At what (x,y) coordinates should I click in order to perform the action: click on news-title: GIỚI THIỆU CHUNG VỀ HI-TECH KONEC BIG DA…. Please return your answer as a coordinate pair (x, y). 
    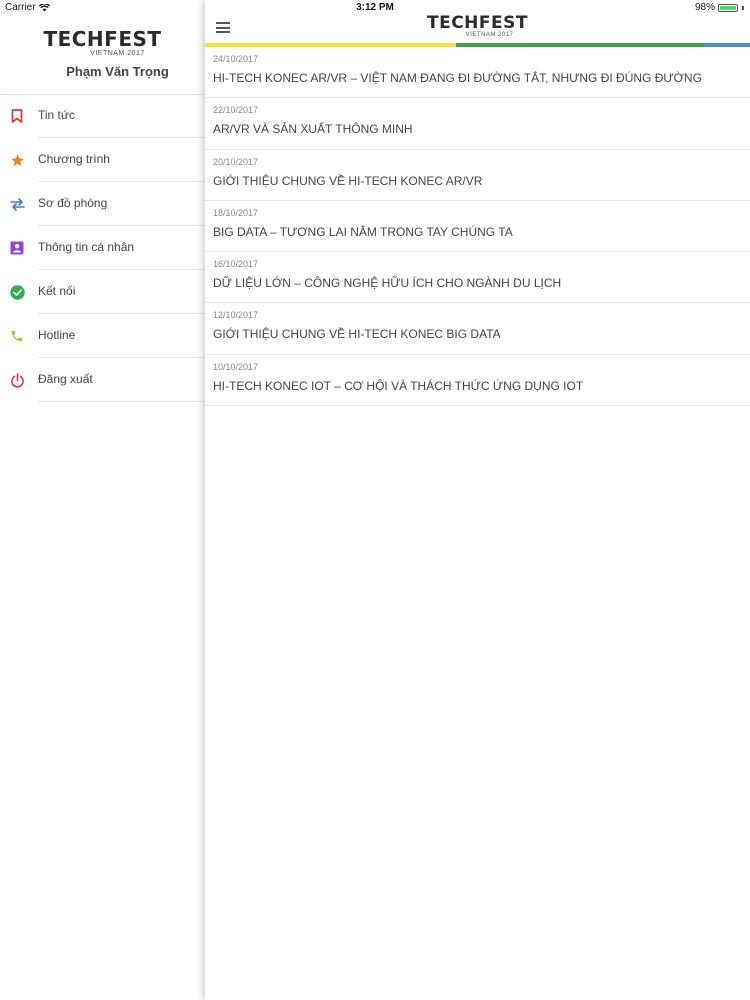
    Looking at the image, I should click on (357, 334).